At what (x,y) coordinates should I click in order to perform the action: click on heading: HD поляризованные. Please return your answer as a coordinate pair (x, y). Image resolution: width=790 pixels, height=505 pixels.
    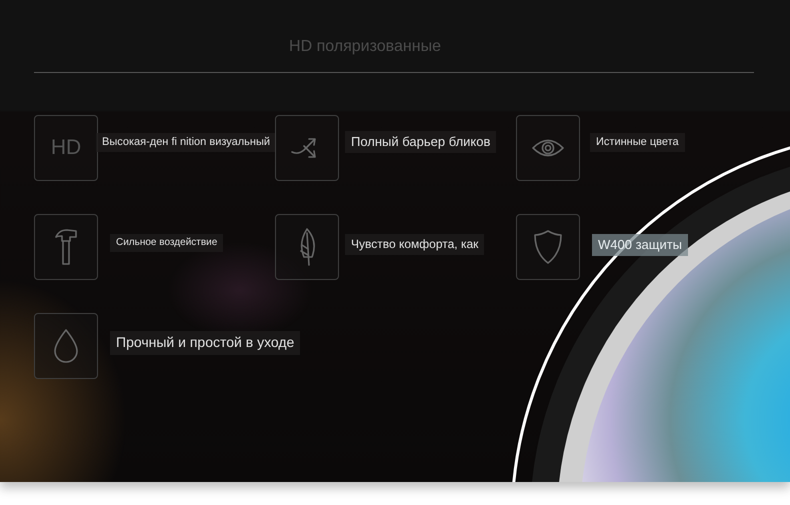
    Looking at the image, I should click on (365, 47).